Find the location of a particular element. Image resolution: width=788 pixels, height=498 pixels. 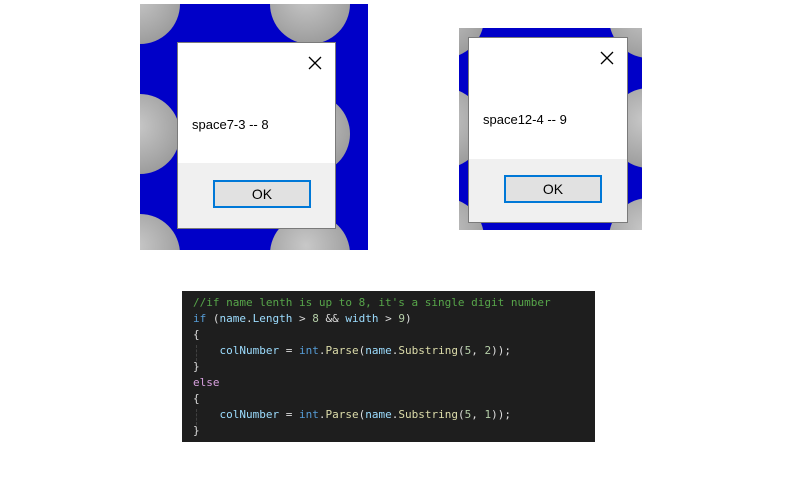

code-token: Length is located at coordinates (272, 318).